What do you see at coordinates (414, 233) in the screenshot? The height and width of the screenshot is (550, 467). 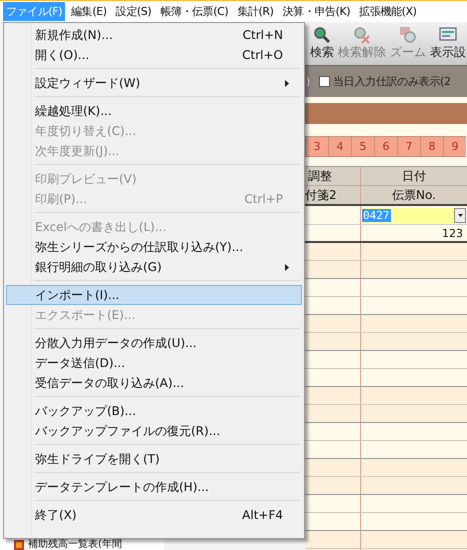 I see `table-cell: 123` at bounding box center [414, 233].